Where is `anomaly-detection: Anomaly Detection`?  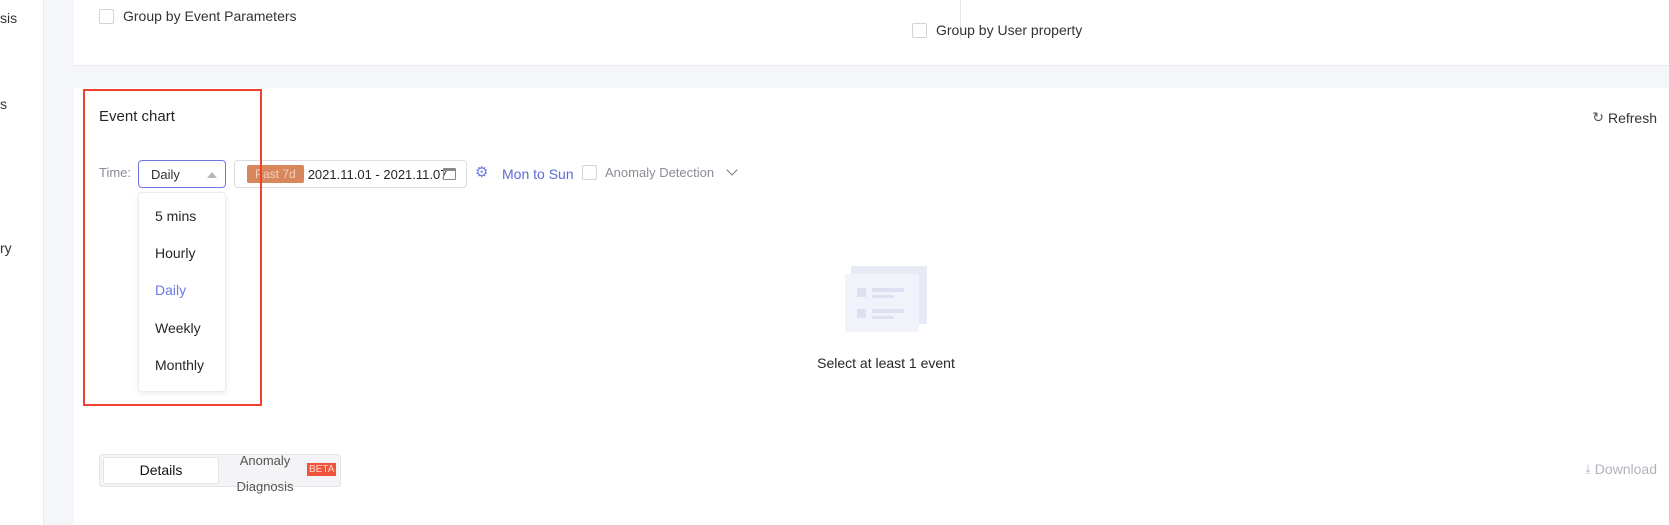 anomaly-detection: Anomaly Detection is located at coordinates (648, 172).